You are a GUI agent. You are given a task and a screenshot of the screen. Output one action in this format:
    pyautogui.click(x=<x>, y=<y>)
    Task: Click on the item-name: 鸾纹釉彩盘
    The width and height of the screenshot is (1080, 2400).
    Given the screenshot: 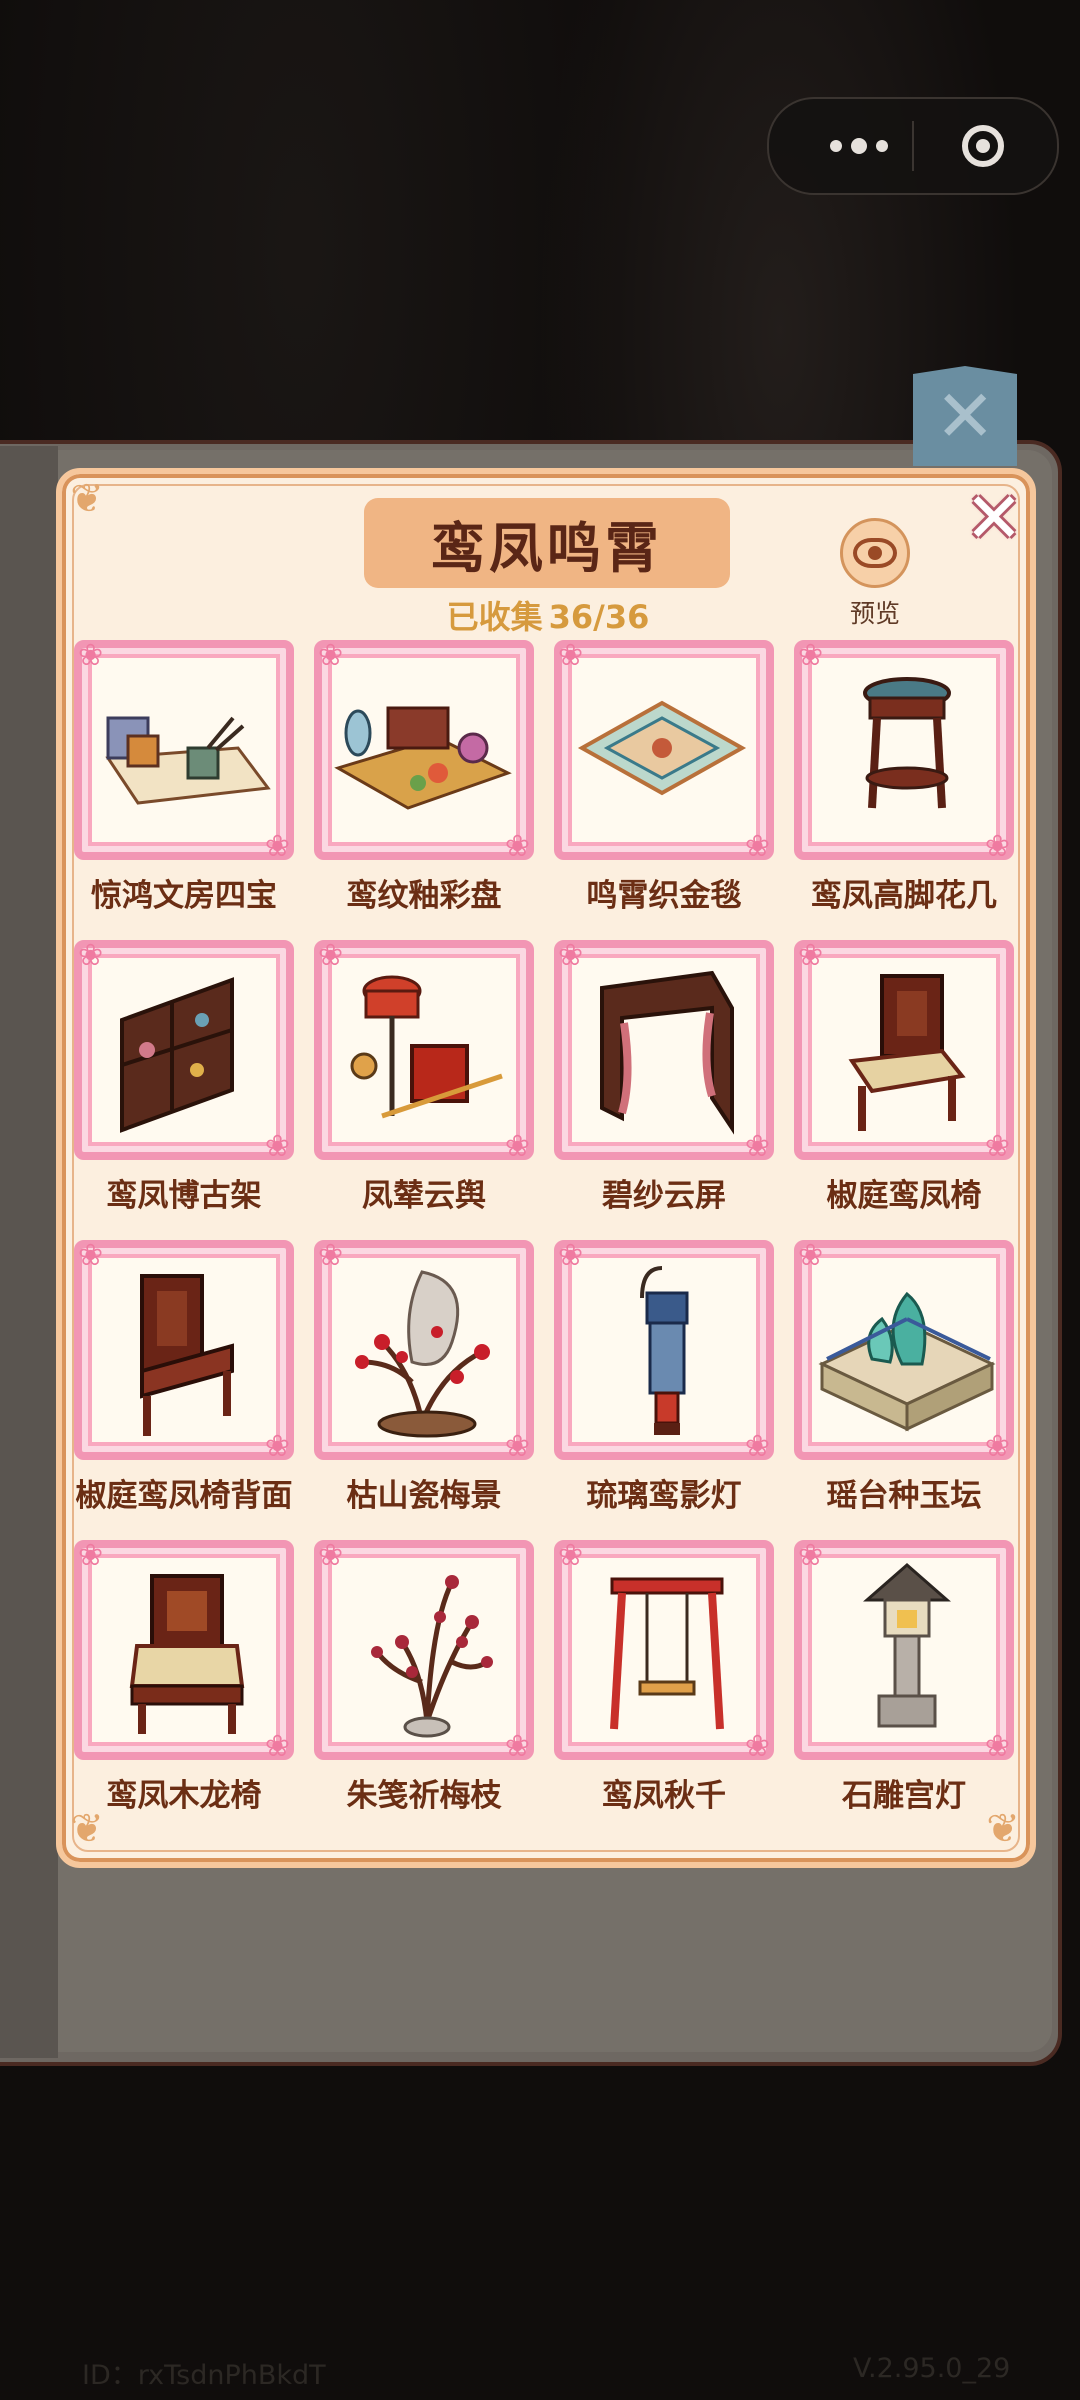 What is the action you would take?
    pyautogui.click(x=424, y=896)
    